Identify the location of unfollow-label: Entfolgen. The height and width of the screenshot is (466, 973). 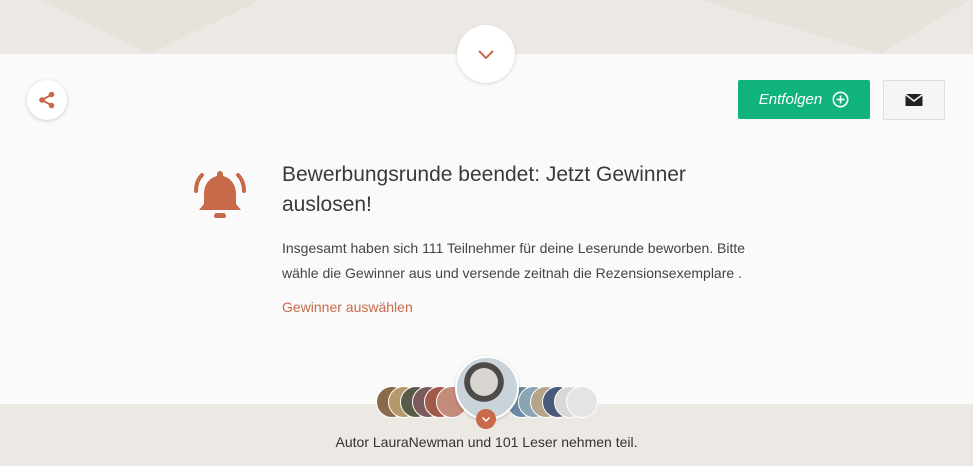
(790, 99).